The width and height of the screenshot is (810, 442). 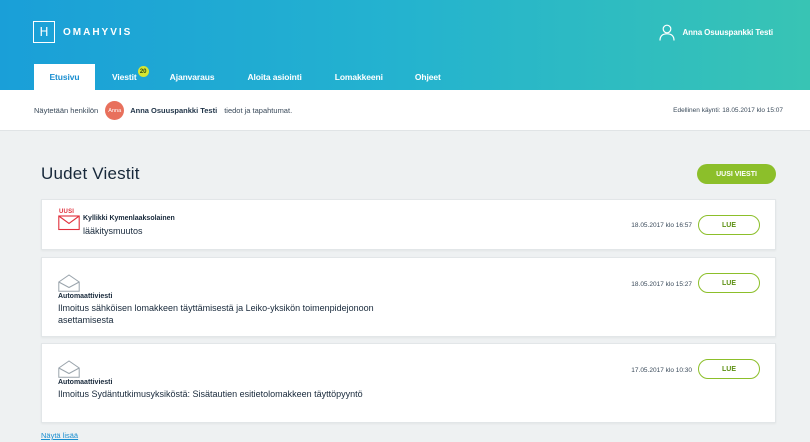 I want to click on logo-text: OMAHYVIS, so click(x=98, y=32).